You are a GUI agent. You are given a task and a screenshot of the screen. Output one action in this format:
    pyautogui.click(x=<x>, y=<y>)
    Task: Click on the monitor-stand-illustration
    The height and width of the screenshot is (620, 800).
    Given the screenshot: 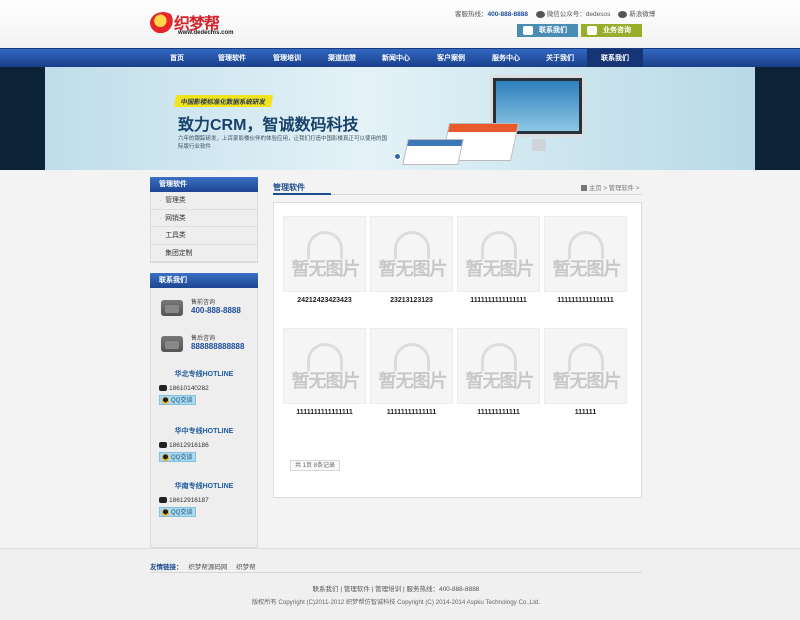 What is the action you would take?
    pyautogui.click(x=539, y=145)
    